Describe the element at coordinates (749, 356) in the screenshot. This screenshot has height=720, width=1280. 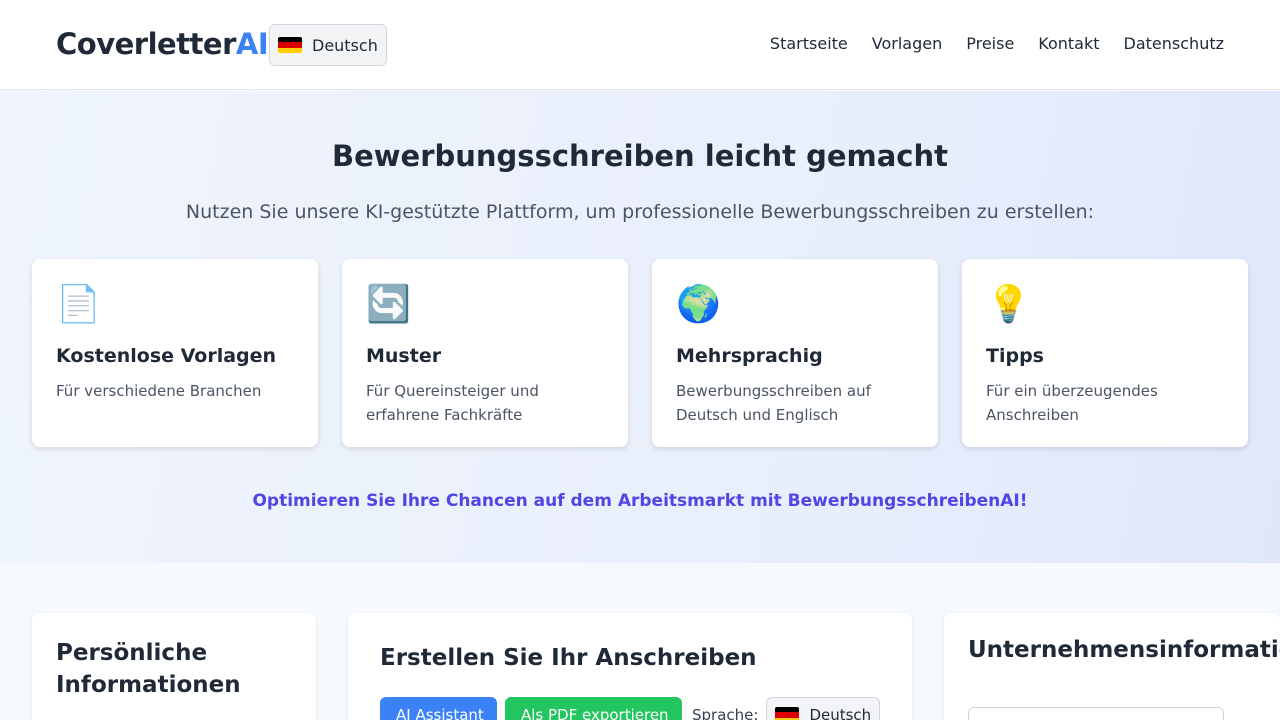
I see `feature-card-title: Mehrsprachig` at that location.